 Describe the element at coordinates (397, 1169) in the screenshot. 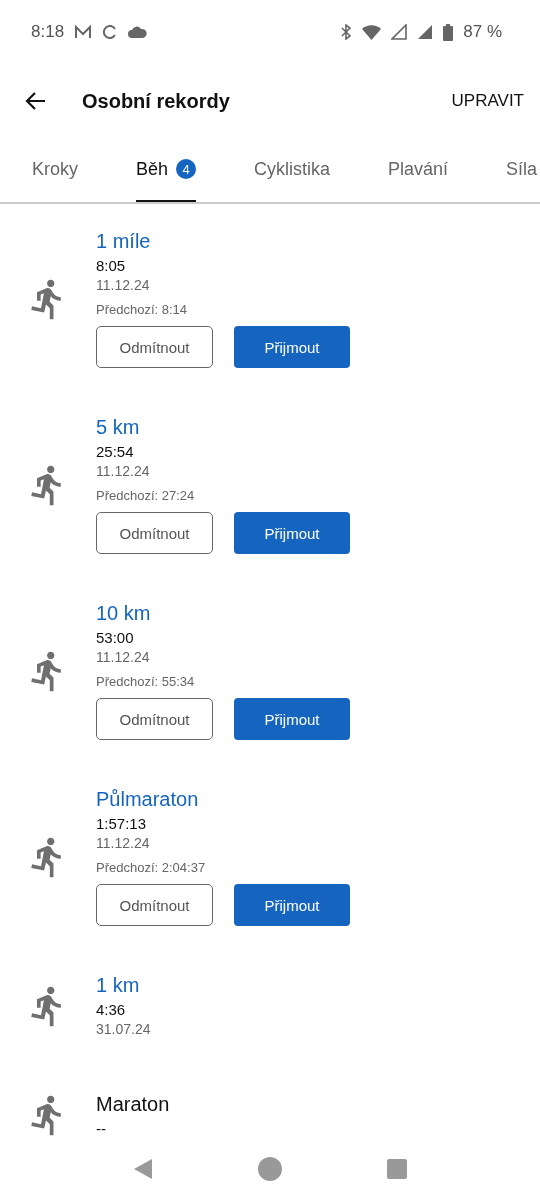

I see `recents-icon` at that location.